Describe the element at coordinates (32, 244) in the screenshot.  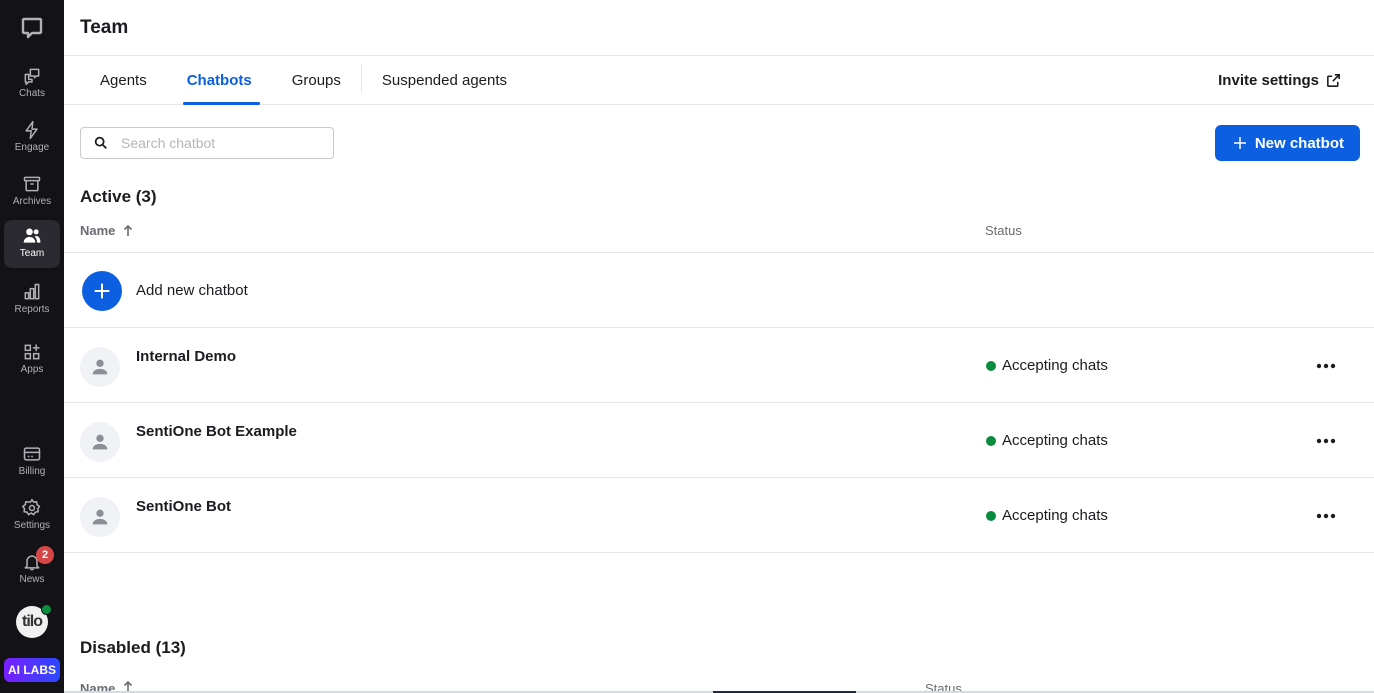
I see `sidebar-item-team: Team` at that location.